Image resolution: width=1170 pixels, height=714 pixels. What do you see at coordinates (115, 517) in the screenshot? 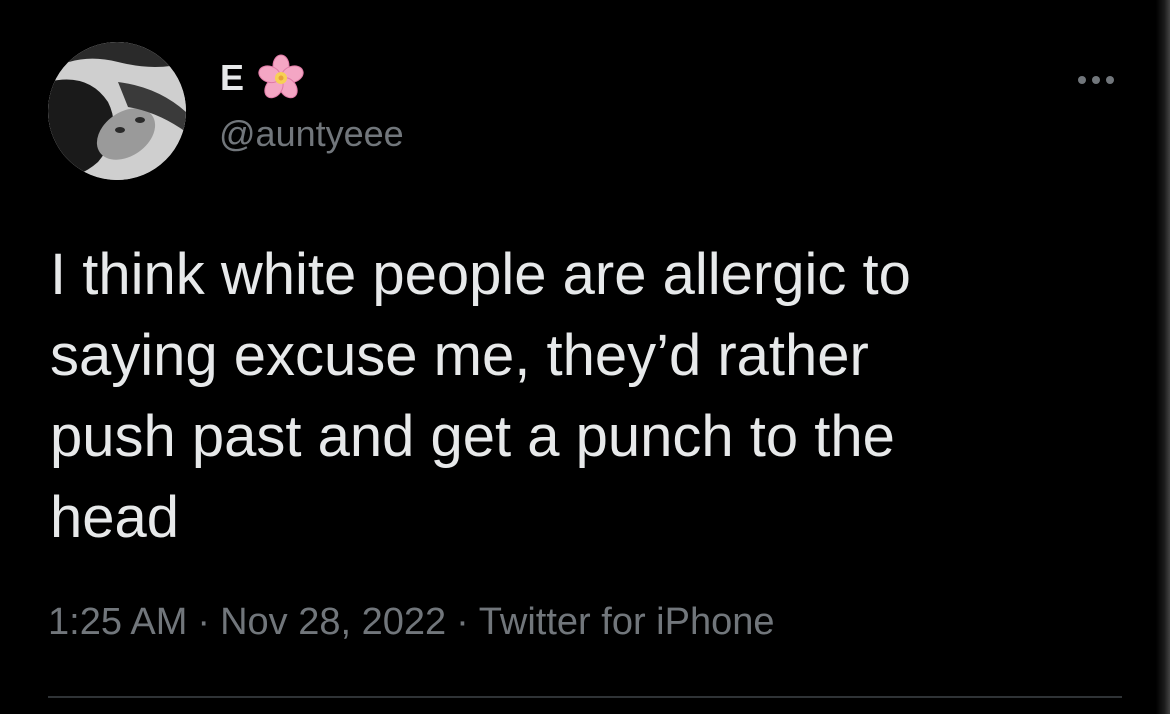
I see `tweet-text-line: head` at bounding box center [115, 517].